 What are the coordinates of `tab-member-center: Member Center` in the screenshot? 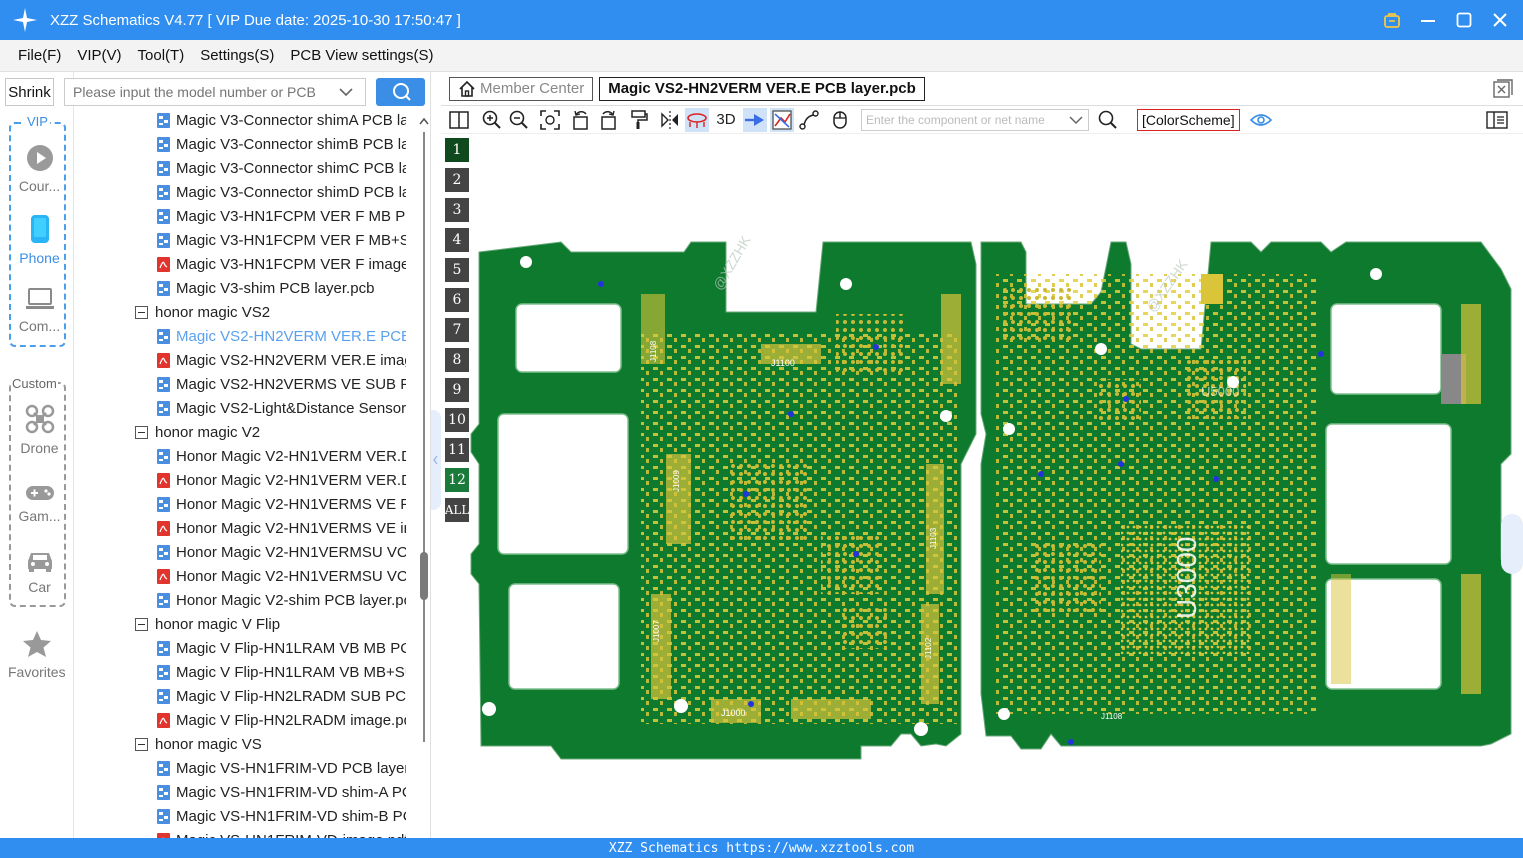 It's located at (521, 88).